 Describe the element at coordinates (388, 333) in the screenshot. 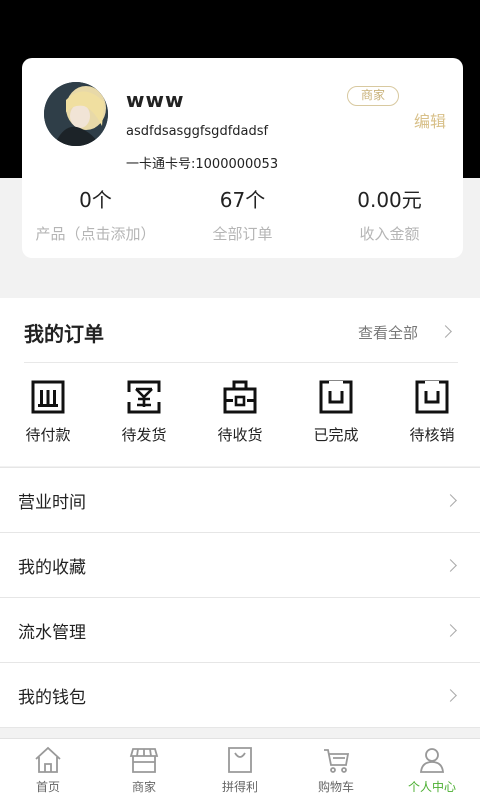

I see `view-all-label: 查看全部` at that location.